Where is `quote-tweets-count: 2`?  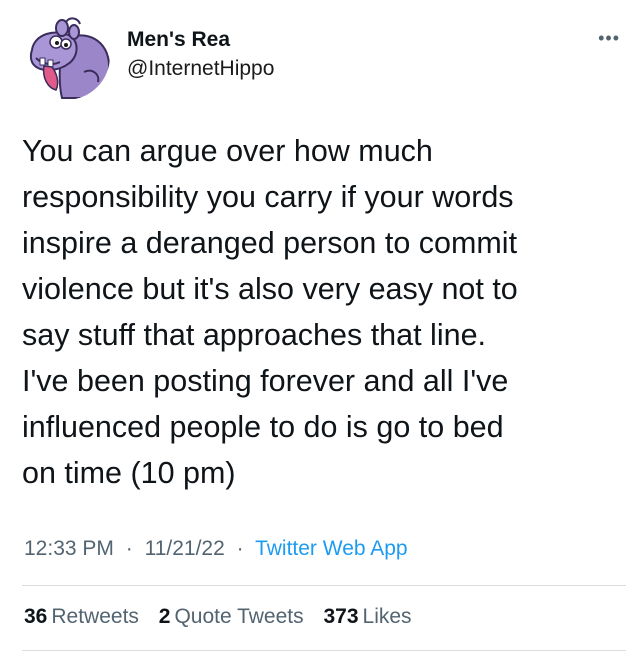 quote-tweets-count: 2 is located at coordinates (164, 616).